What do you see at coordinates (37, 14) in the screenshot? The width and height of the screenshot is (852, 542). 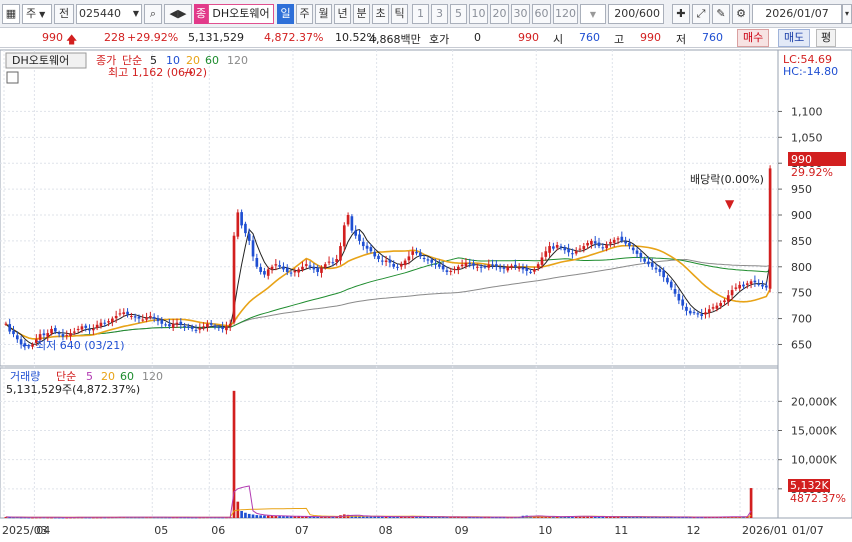 I see `market-select: 주 ▼` at bounding box center [37, 14].